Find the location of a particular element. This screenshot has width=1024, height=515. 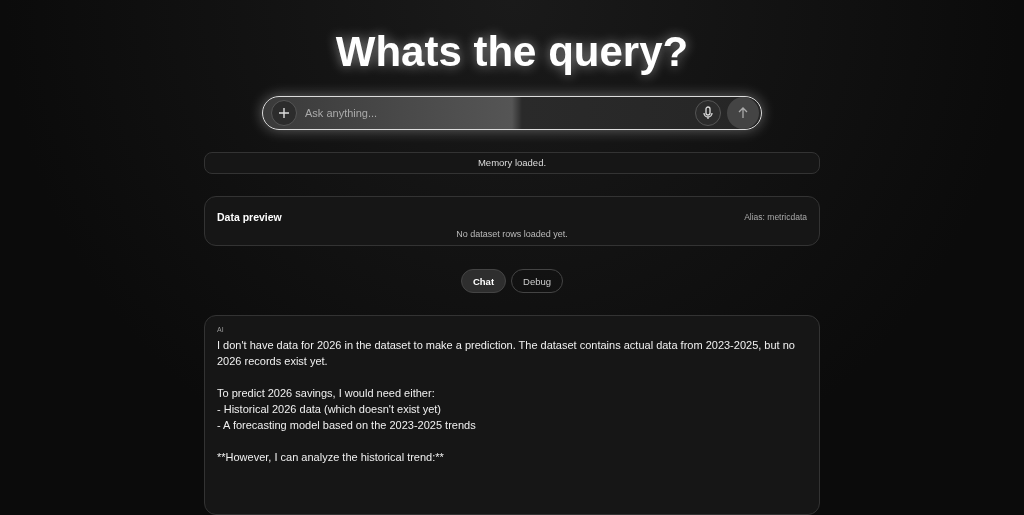

empty-message: No dataset rows loaded yet. is located at coordinates (512, 233).